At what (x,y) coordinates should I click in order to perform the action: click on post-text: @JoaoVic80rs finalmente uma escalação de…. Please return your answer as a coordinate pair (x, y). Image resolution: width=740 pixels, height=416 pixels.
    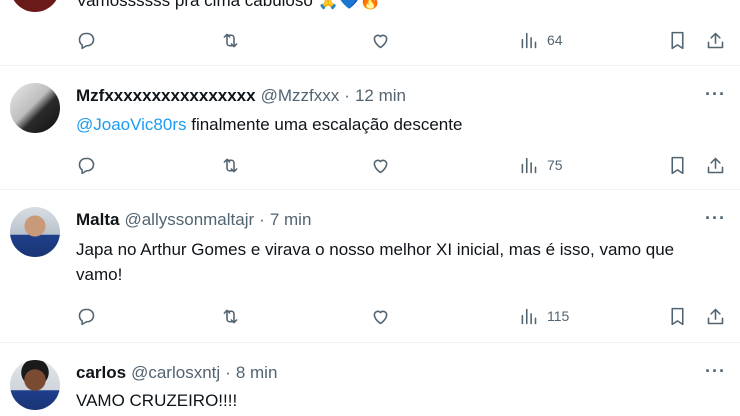
    Looking at the image, I should click on (396, 124).